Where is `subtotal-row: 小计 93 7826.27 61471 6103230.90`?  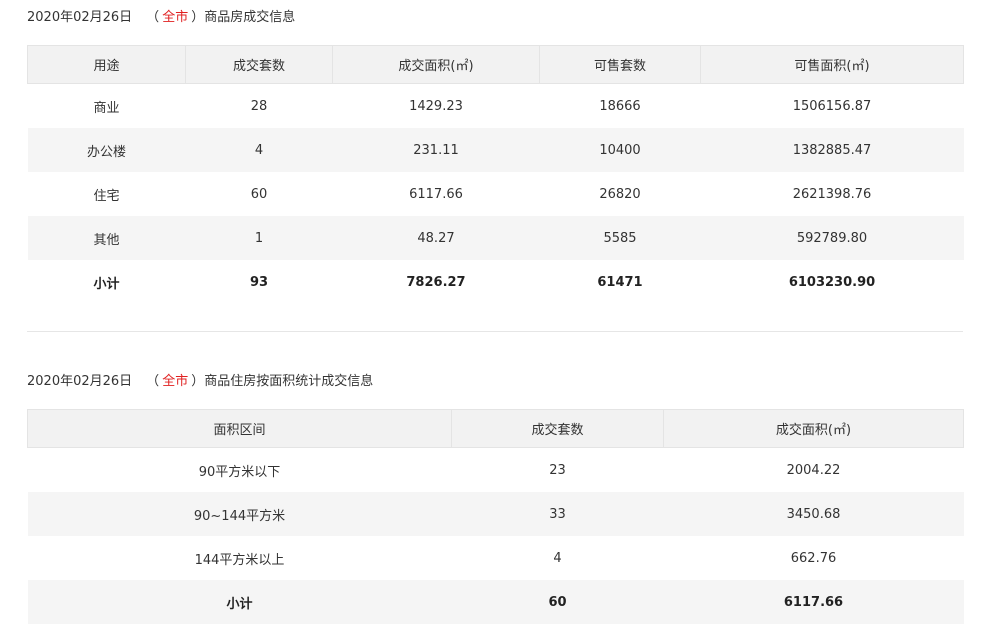 subtotal-row: 小计 93 7826.27 61471 6103230.90 is located at coordinates (496, 282).